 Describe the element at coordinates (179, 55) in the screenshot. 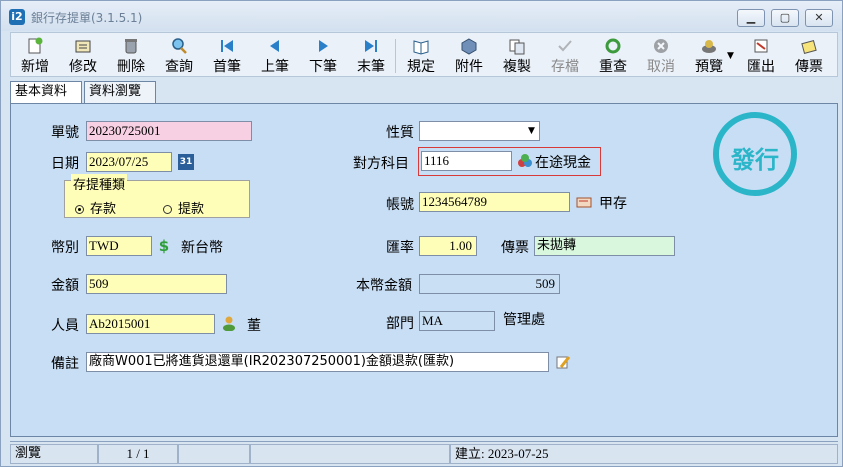

I see `search-button: 查詢` at that location.